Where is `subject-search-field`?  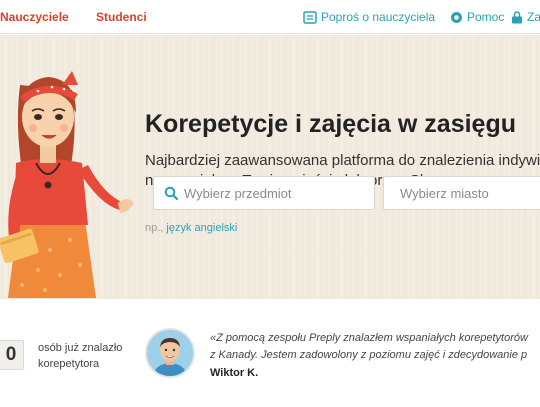
subject-search-field is located at coordinates (264, 193).